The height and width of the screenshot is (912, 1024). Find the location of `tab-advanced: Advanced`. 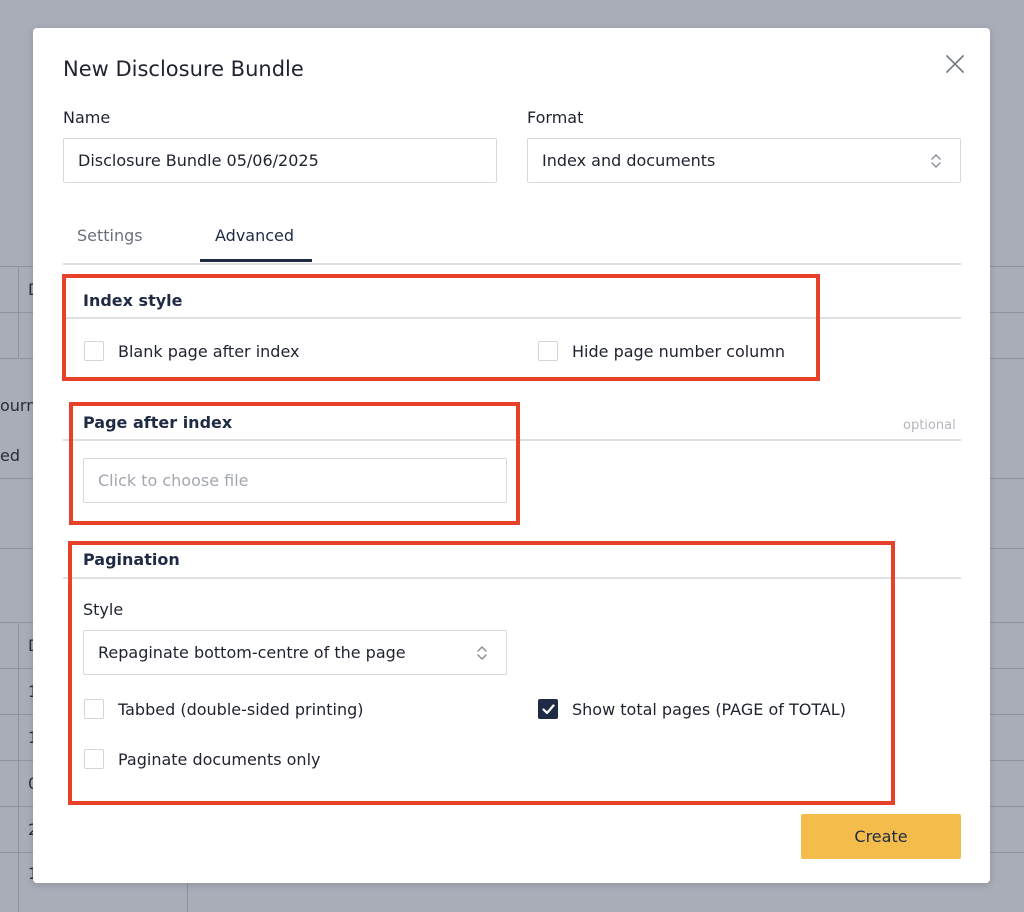

tab-advanced: Advanced is located at coordinates (254, 235).